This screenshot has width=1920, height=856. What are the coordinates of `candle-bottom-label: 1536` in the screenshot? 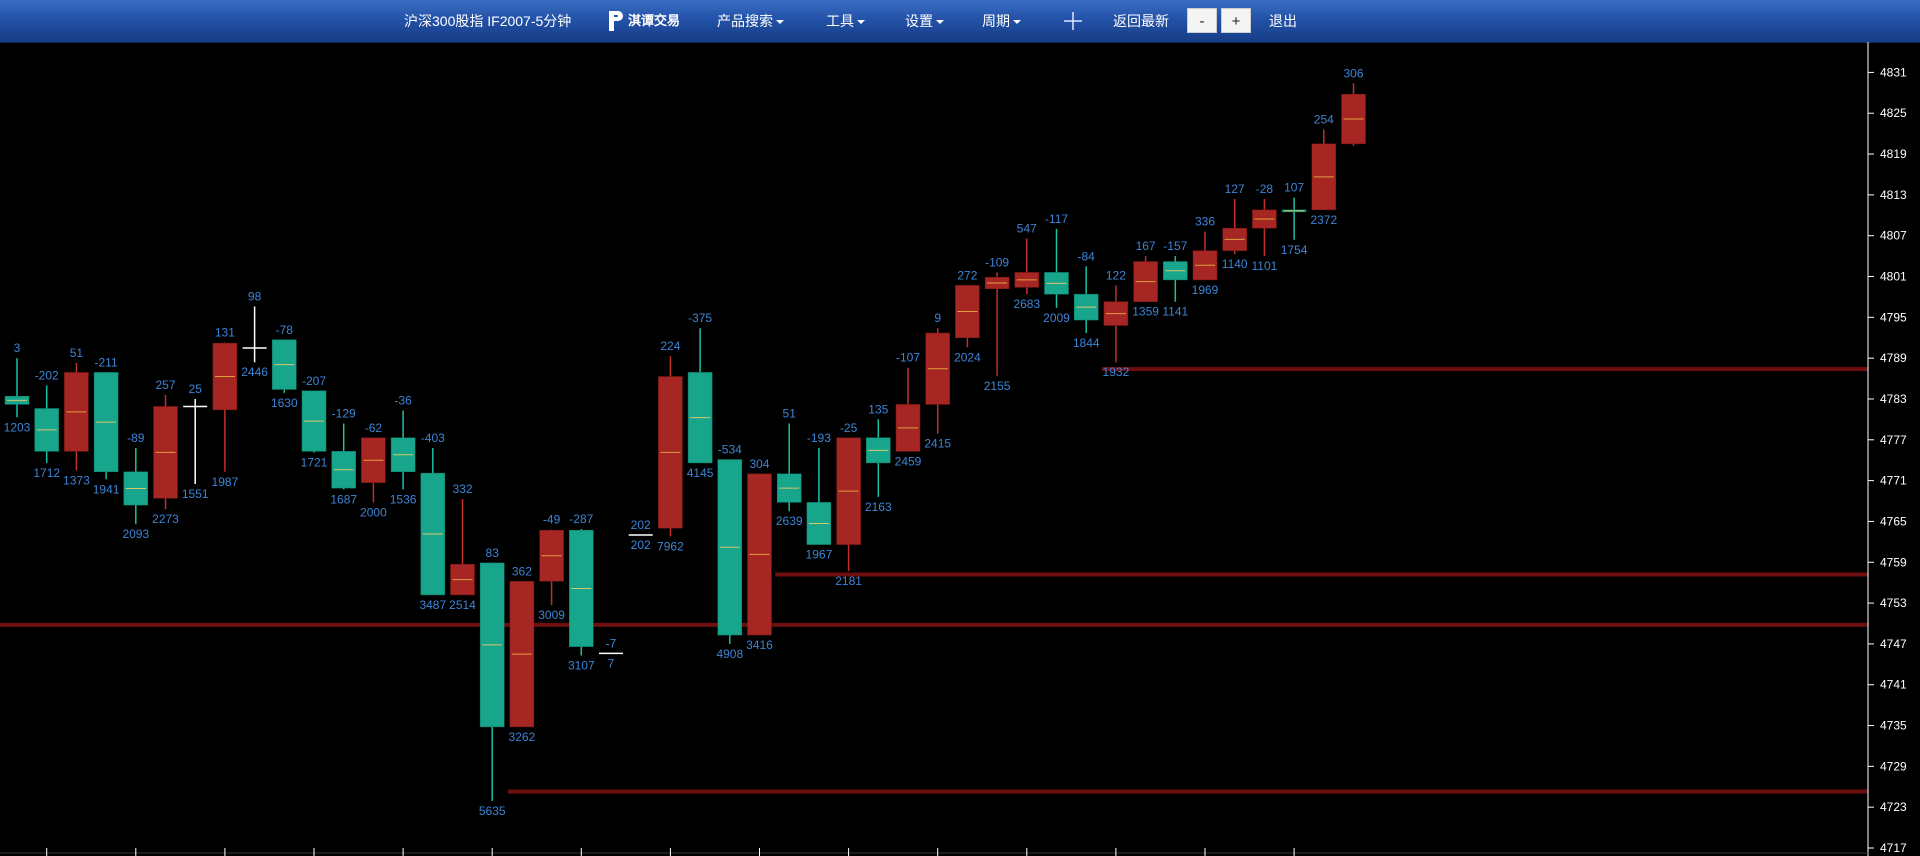 It's located at (403, 499).